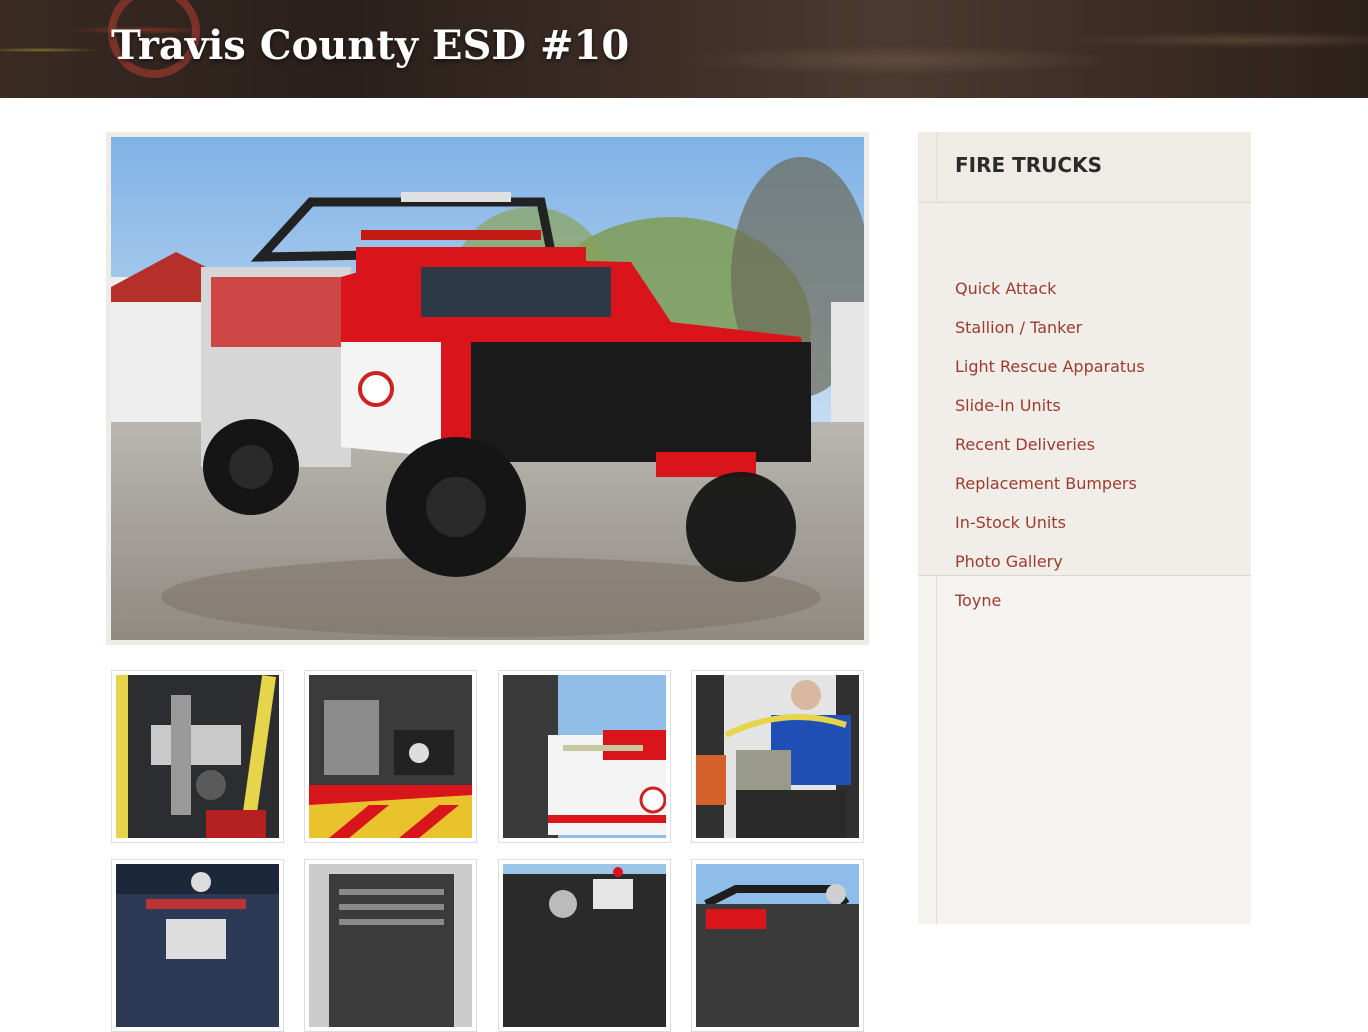  I want to click on operator-with-hose-thumbnail, so click(777, 756).